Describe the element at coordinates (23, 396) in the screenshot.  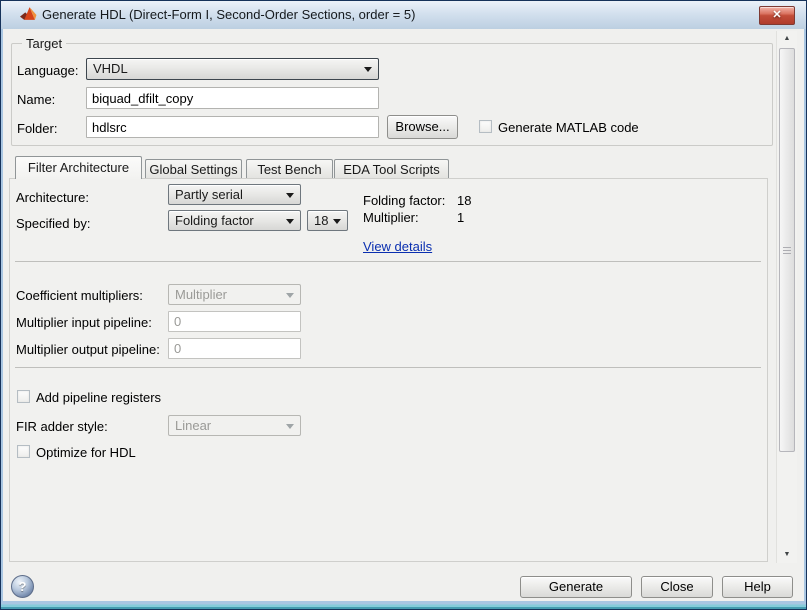
I see `add-pipeline-registers-checkbox` at that location.